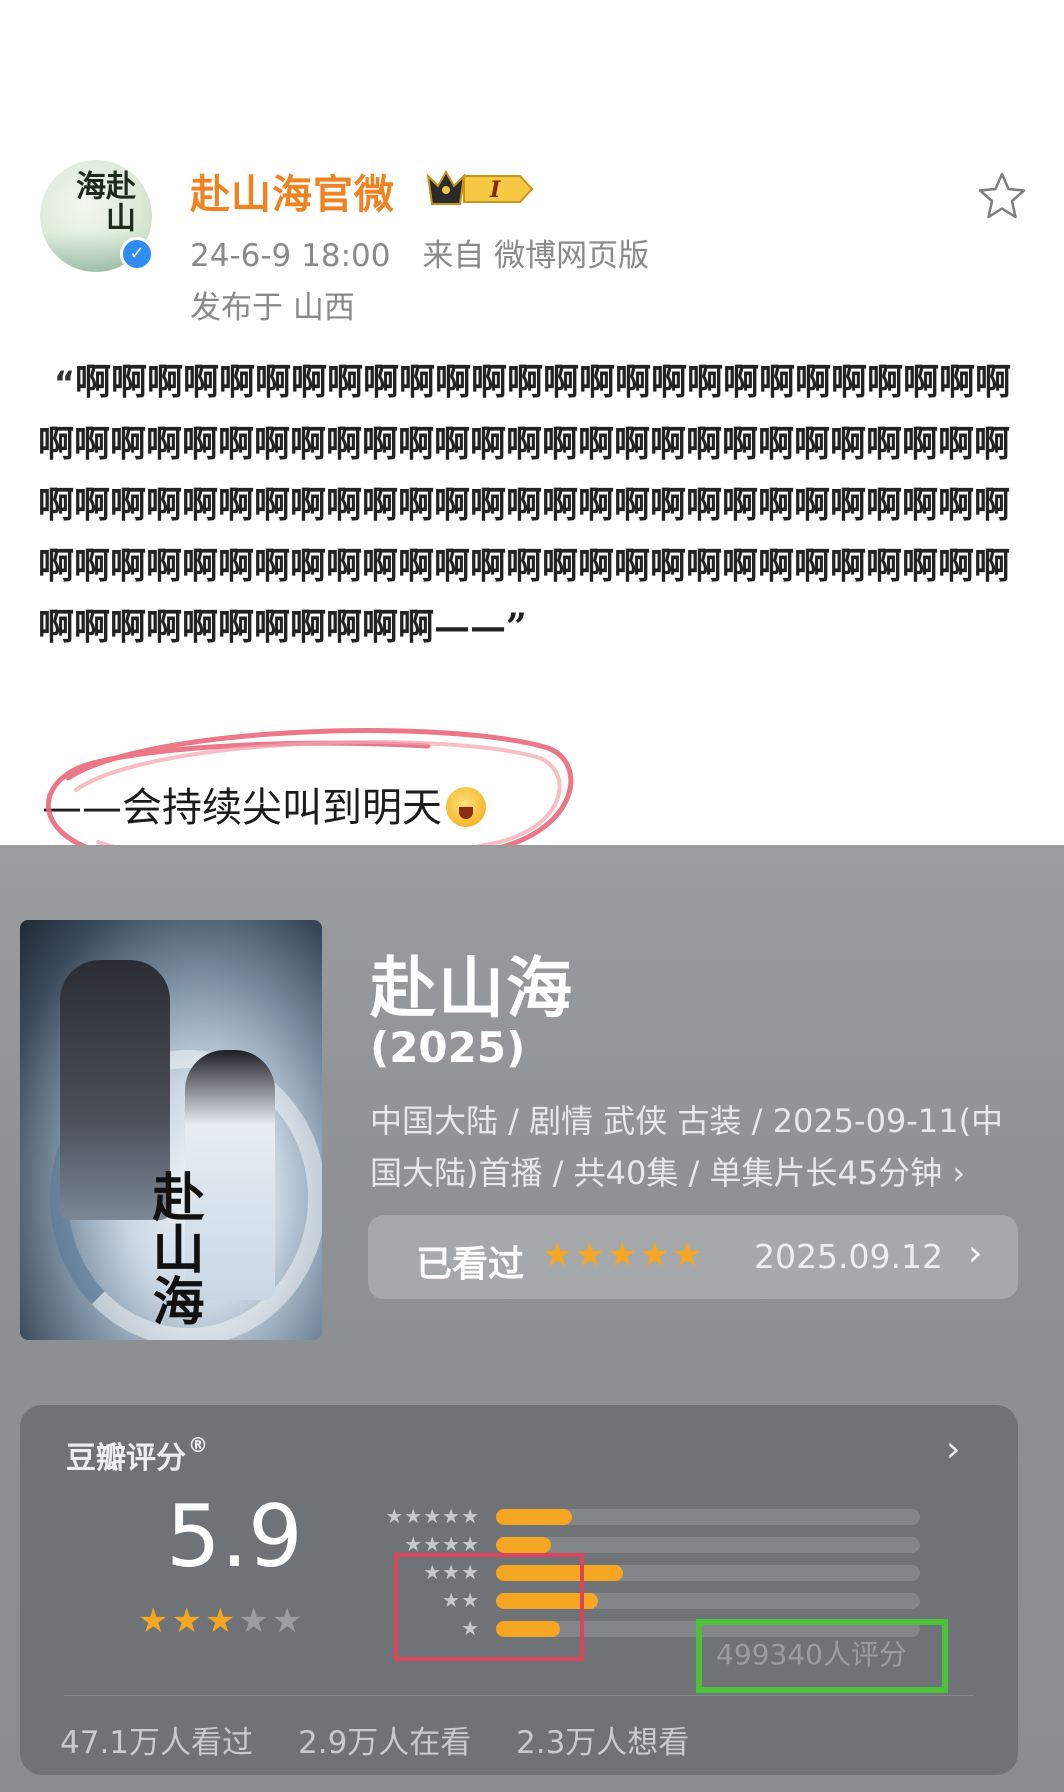  Describe the element at coordinates (623, 1255) in the screenshot. I see `my-rating-stars: ★★★★★` at that location.